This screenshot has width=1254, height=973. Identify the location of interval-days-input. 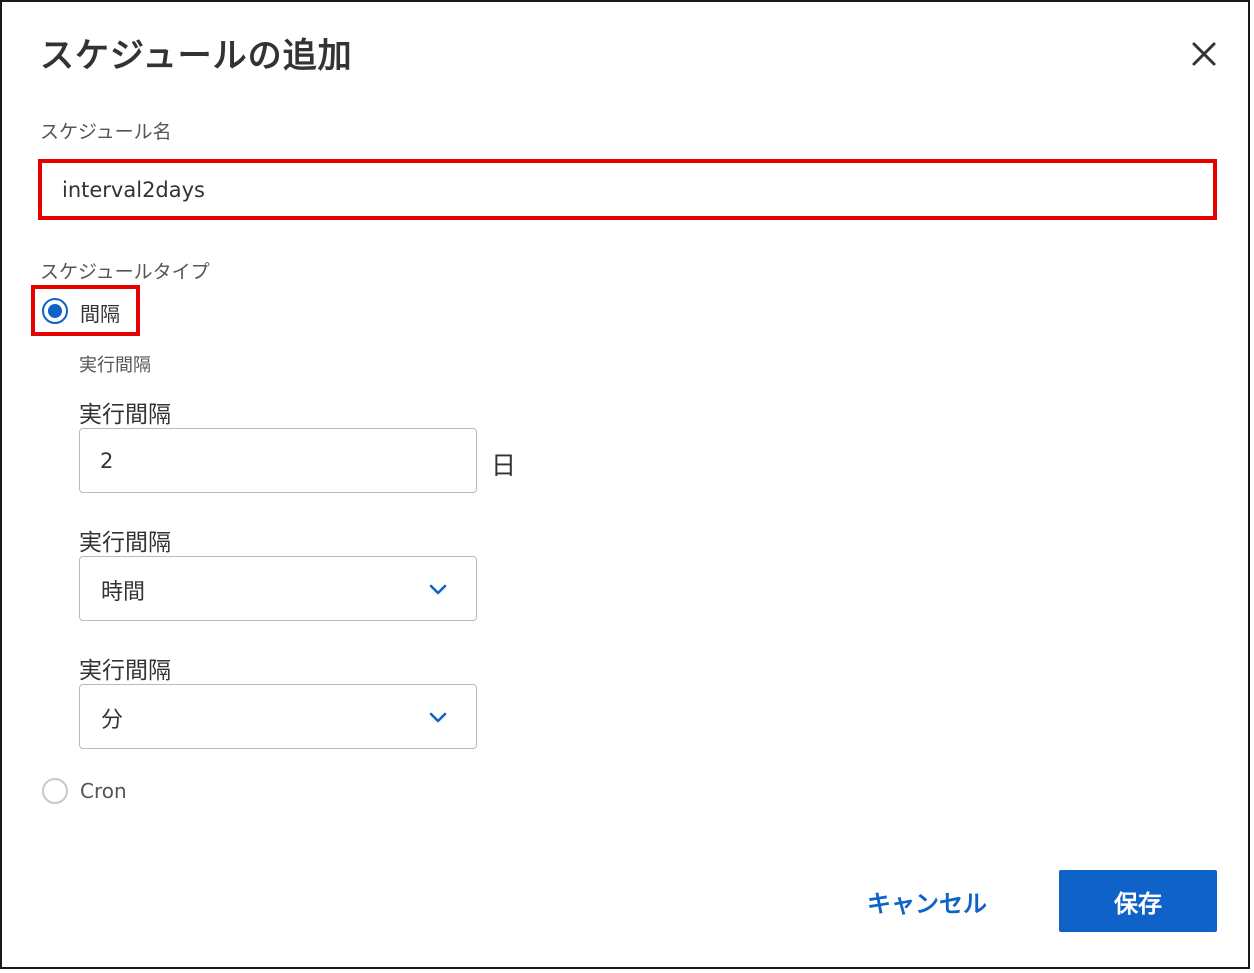
(278, 460).